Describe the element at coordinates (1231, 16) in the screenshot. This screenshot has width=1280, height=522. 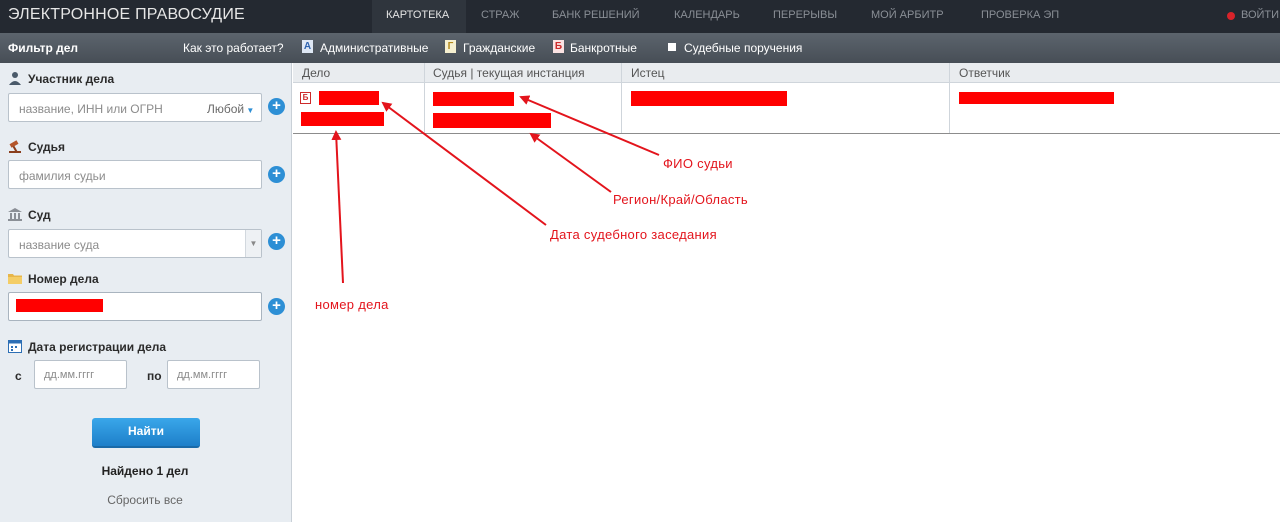
I see `login-status-icon` at that location.